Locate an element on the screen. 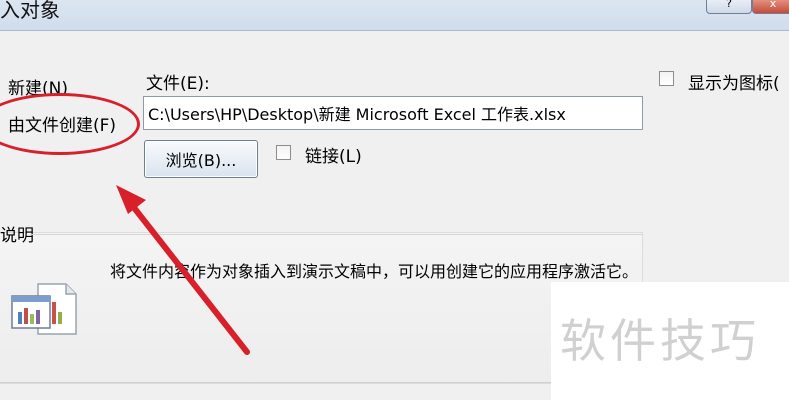 The height and width of the screenshot is (400, 789). display-as-icon-checkbox is located at coordinates (666, 78).